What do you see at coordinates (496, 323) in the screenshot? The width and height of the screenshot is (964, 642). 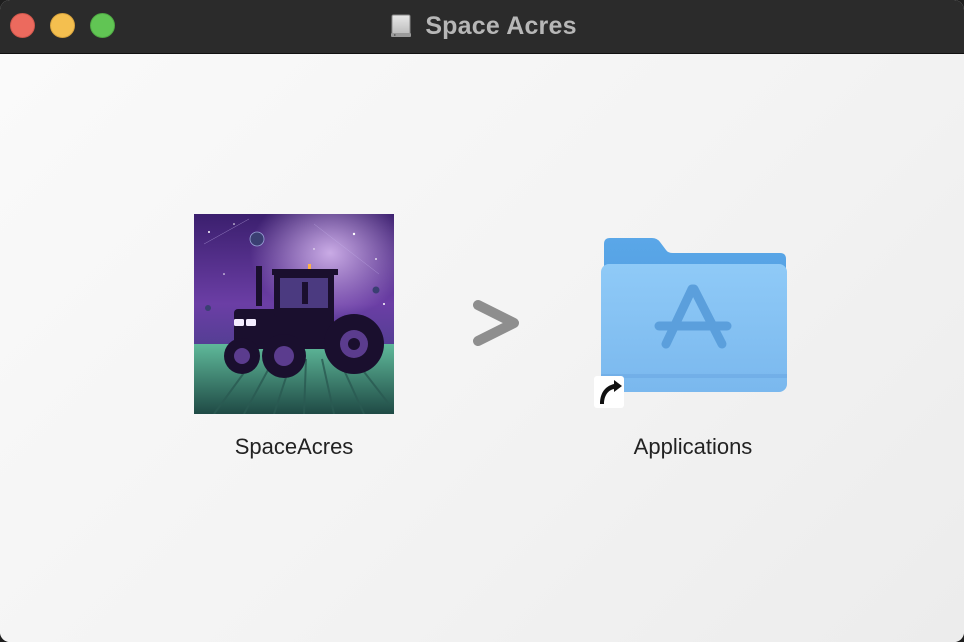 I see `drag-arrow-icon` at bounding box center [496, 323].